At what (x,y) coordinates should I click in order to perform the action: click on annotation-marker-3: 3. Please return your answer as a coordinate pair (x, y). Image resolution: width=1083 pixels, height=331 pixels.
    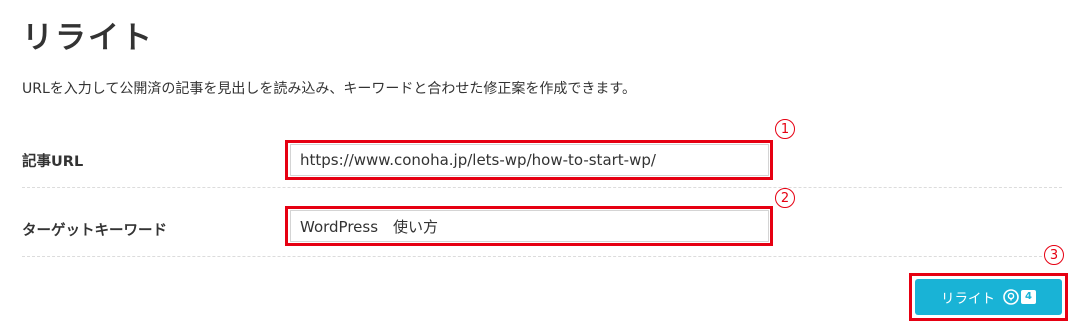
    Looking at the image, I should click on (1054, 255).